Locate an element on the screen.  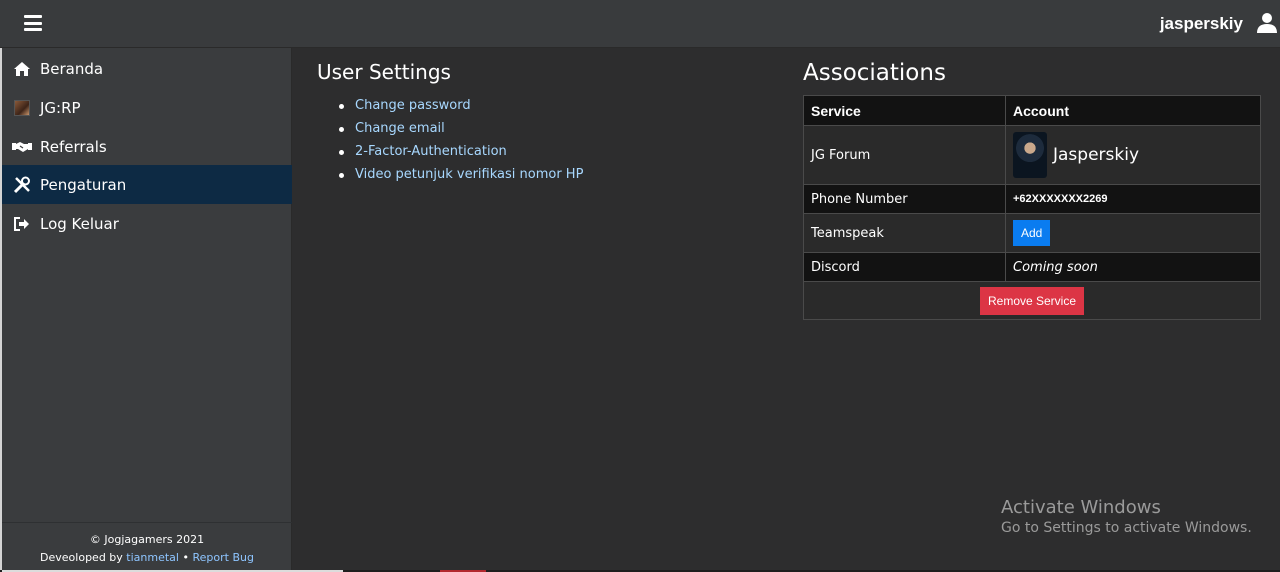
change-email-link: Change email is located at coordinates (461, 128).